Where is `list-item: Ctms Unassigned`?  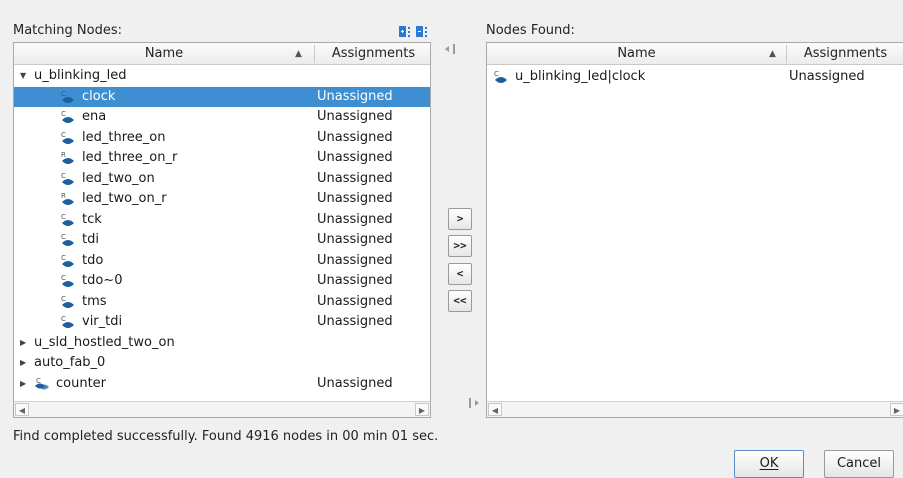
list-item: Ctms Unassigned is located at coordinates (222, 302).